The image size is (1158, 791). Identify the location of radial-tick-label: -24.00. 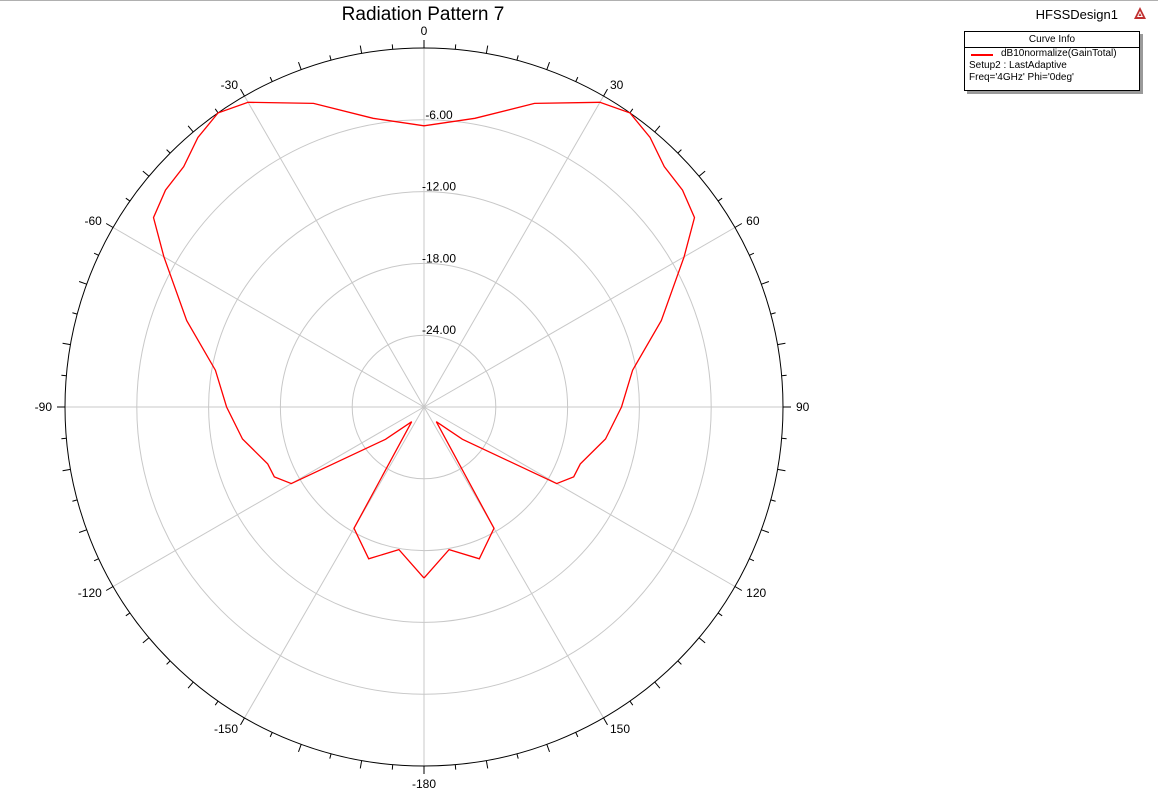
(439, 330).